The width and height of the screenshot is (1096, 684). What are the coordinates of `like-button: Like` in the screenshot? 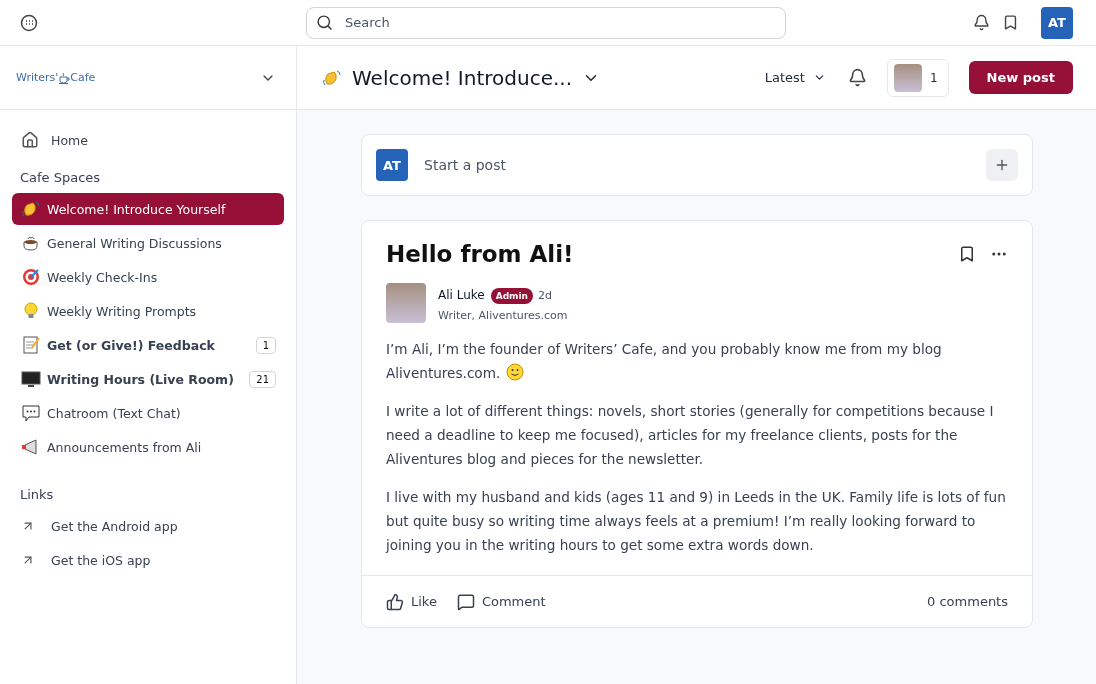 It's located at (411, 601).